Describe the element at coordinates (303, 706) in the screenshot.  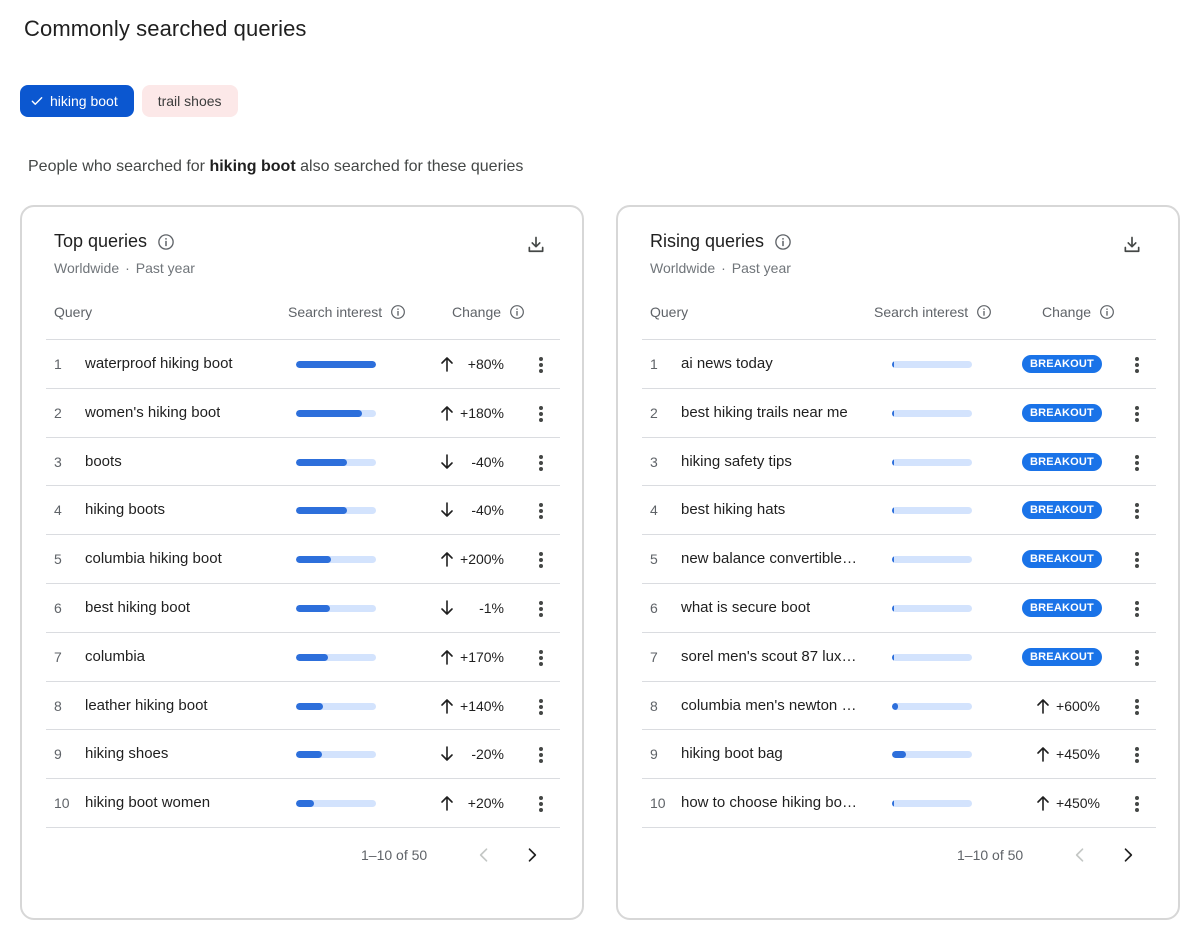
I see `table-row: 8 leather hiking boot +140%` at that location.